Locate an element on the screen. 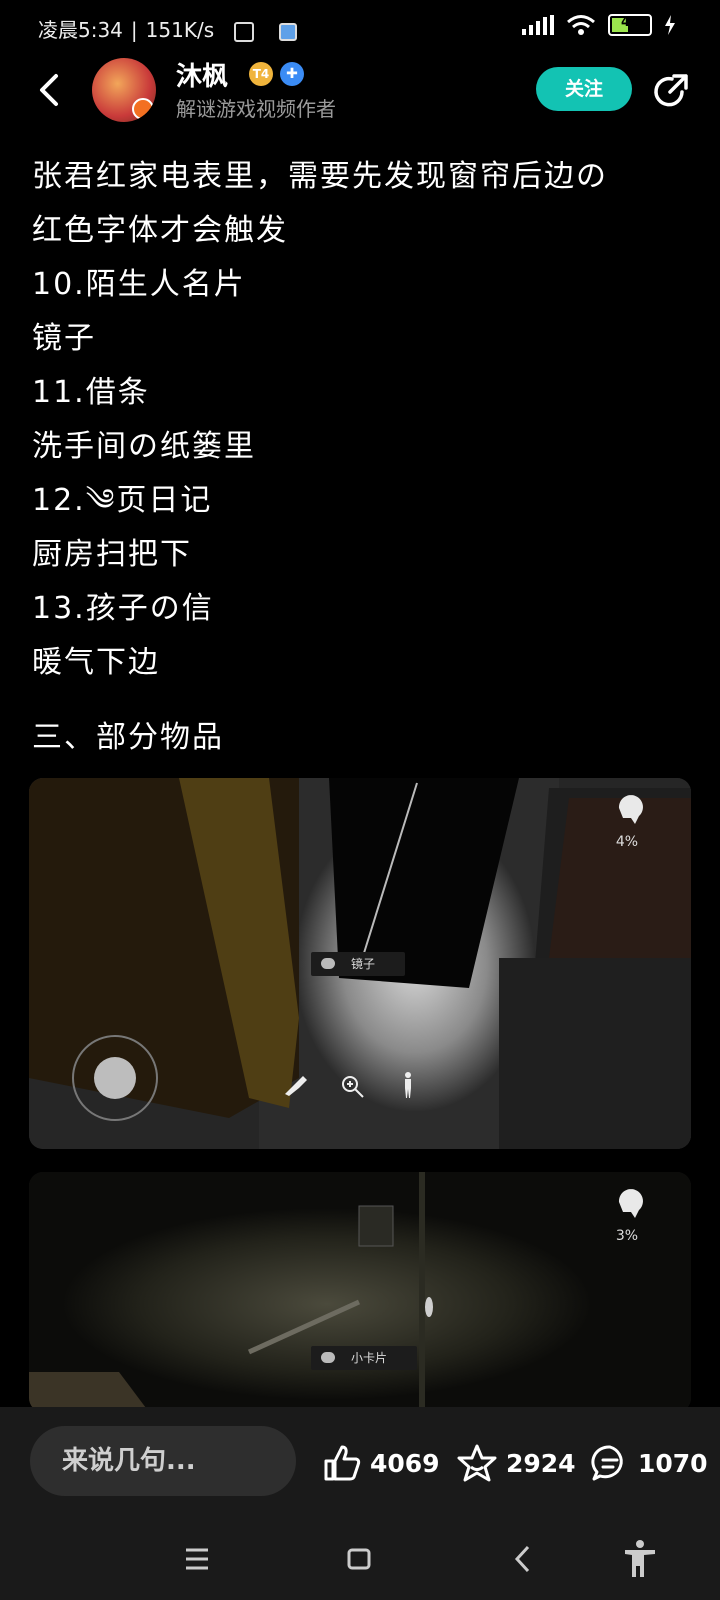 The image size is (720, 1600). item-tag: 镜子 is located at coordinates (358, 964).